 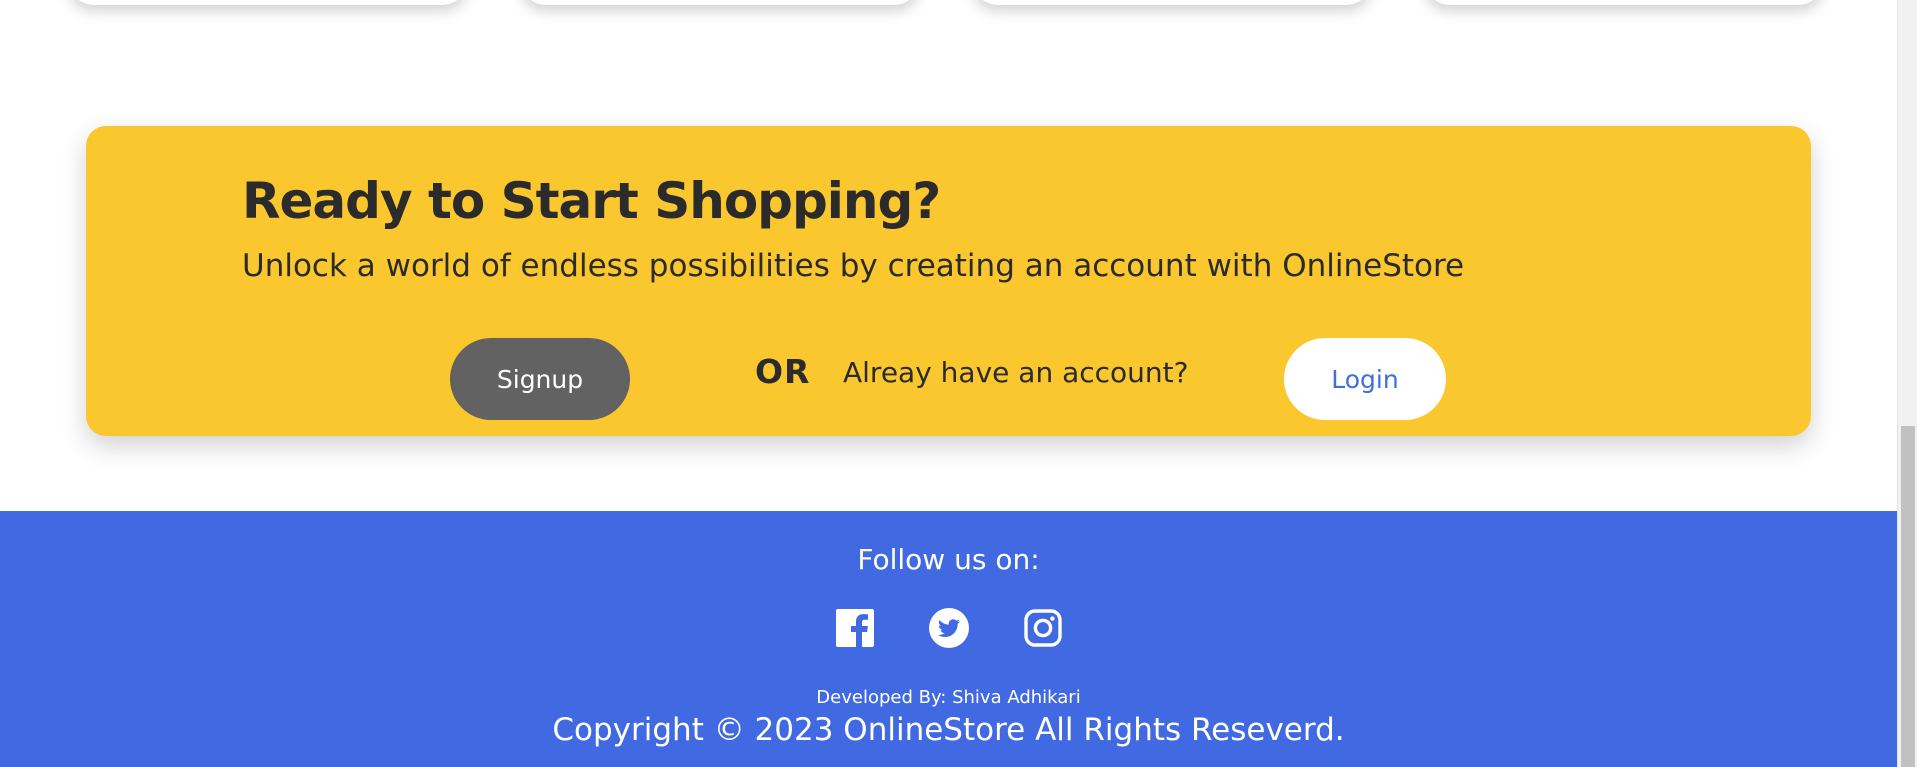 I want to click on cta-title: Ready to Start Shopping?, so click(x=591, y=201).